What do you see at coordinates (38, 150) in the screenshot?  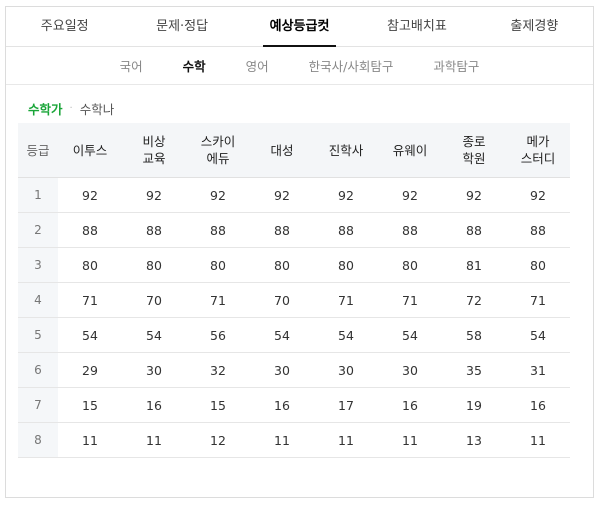 I see `grade-column-header: 등급` at bounding box center [38, 150].